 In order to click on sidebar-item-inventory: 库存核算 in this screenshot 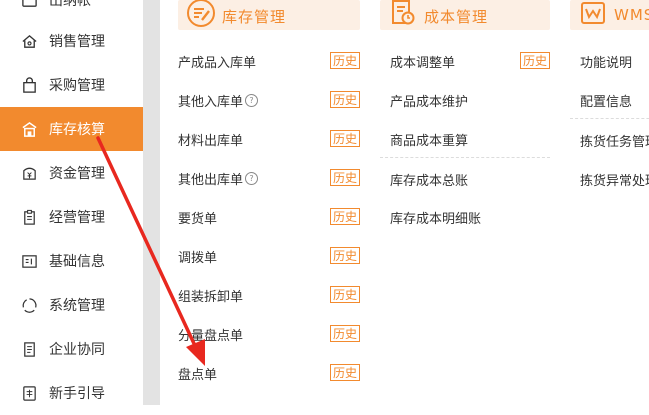, I will do `click(71, 129)`.